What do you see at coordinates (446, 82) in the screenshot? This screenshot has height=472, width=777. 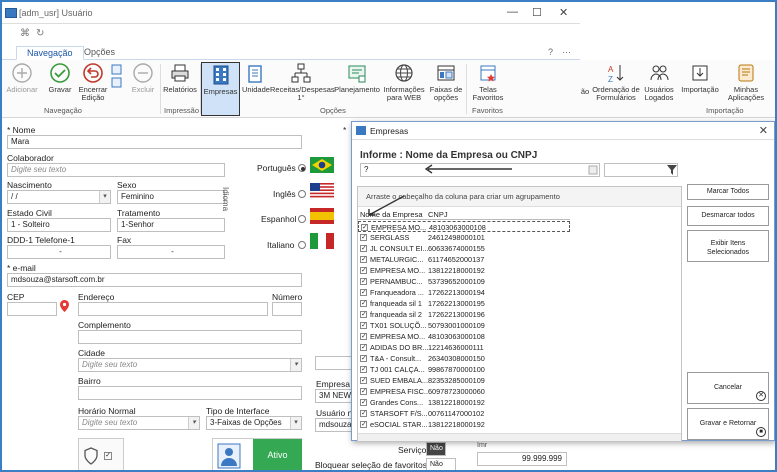 I see `faixas-opcoes-button: Faixas de opções` at bounding box center [446, 82].